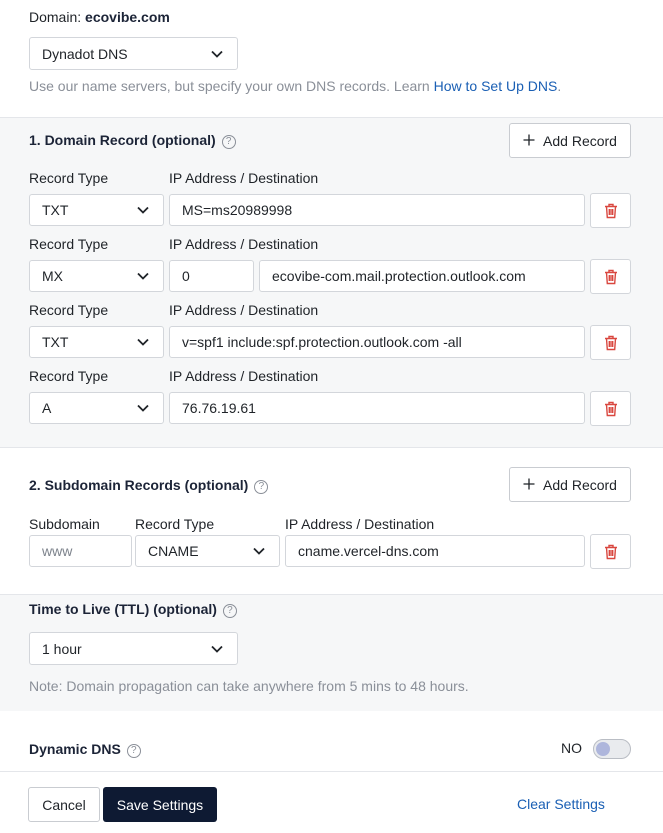 The height and width of the screenshot is (833, 663). Describe the element at coordinates (64, 804) in the screenshot. I see `cancel-button: Cancel` at that location.